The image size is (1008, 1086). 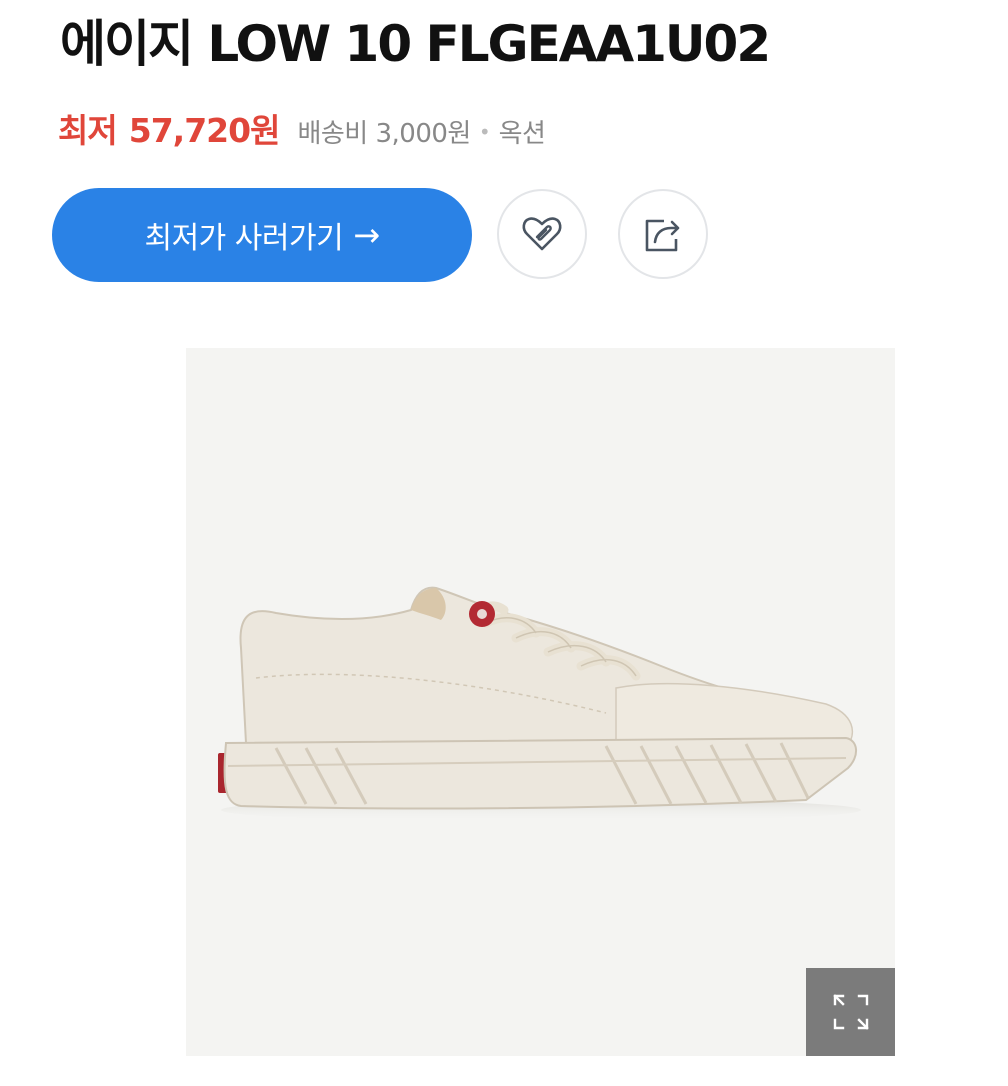 I want to click on expand-icon, so click(x=850, y=1012).